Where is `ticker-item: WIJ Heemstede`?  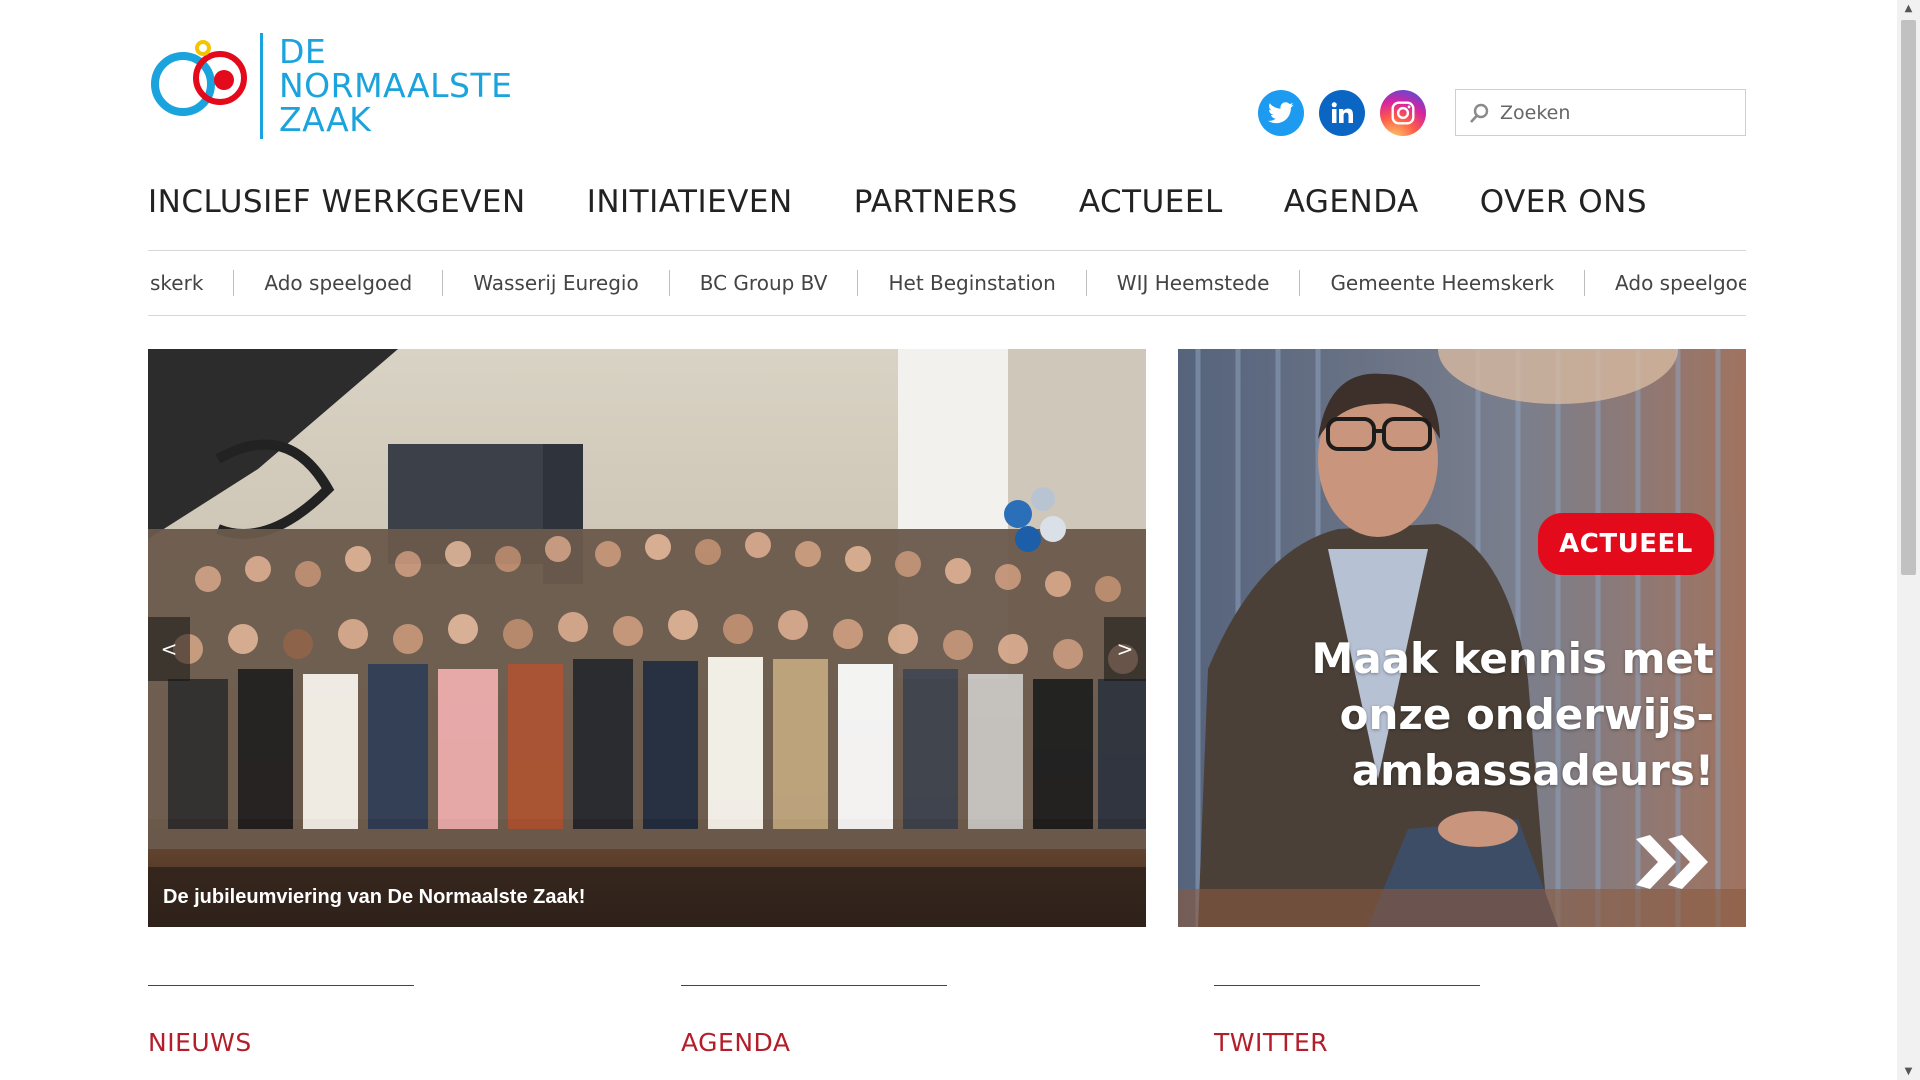
ticker-item: WIJ Heemstede is located at coordinates (1194, 283).